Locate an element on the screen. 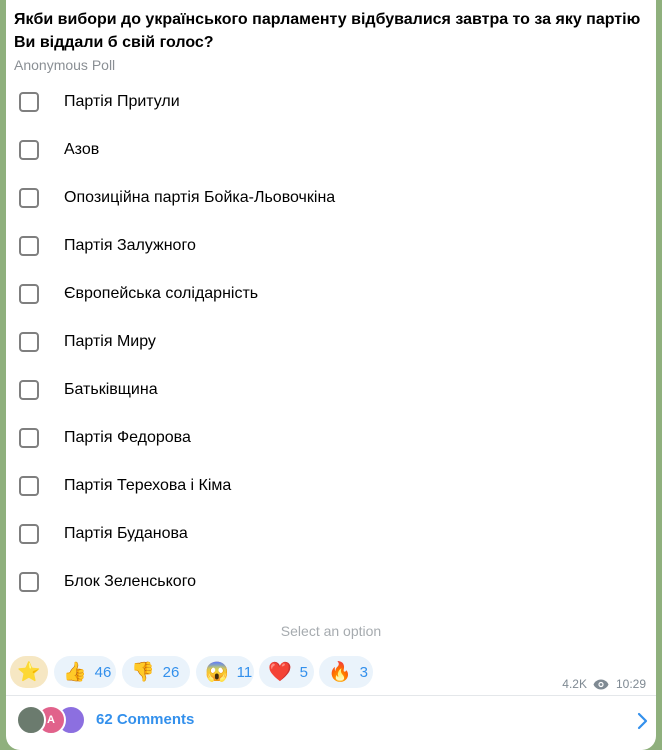  thumbs-down-icon: 👎 is located at coordinates (143, 672).